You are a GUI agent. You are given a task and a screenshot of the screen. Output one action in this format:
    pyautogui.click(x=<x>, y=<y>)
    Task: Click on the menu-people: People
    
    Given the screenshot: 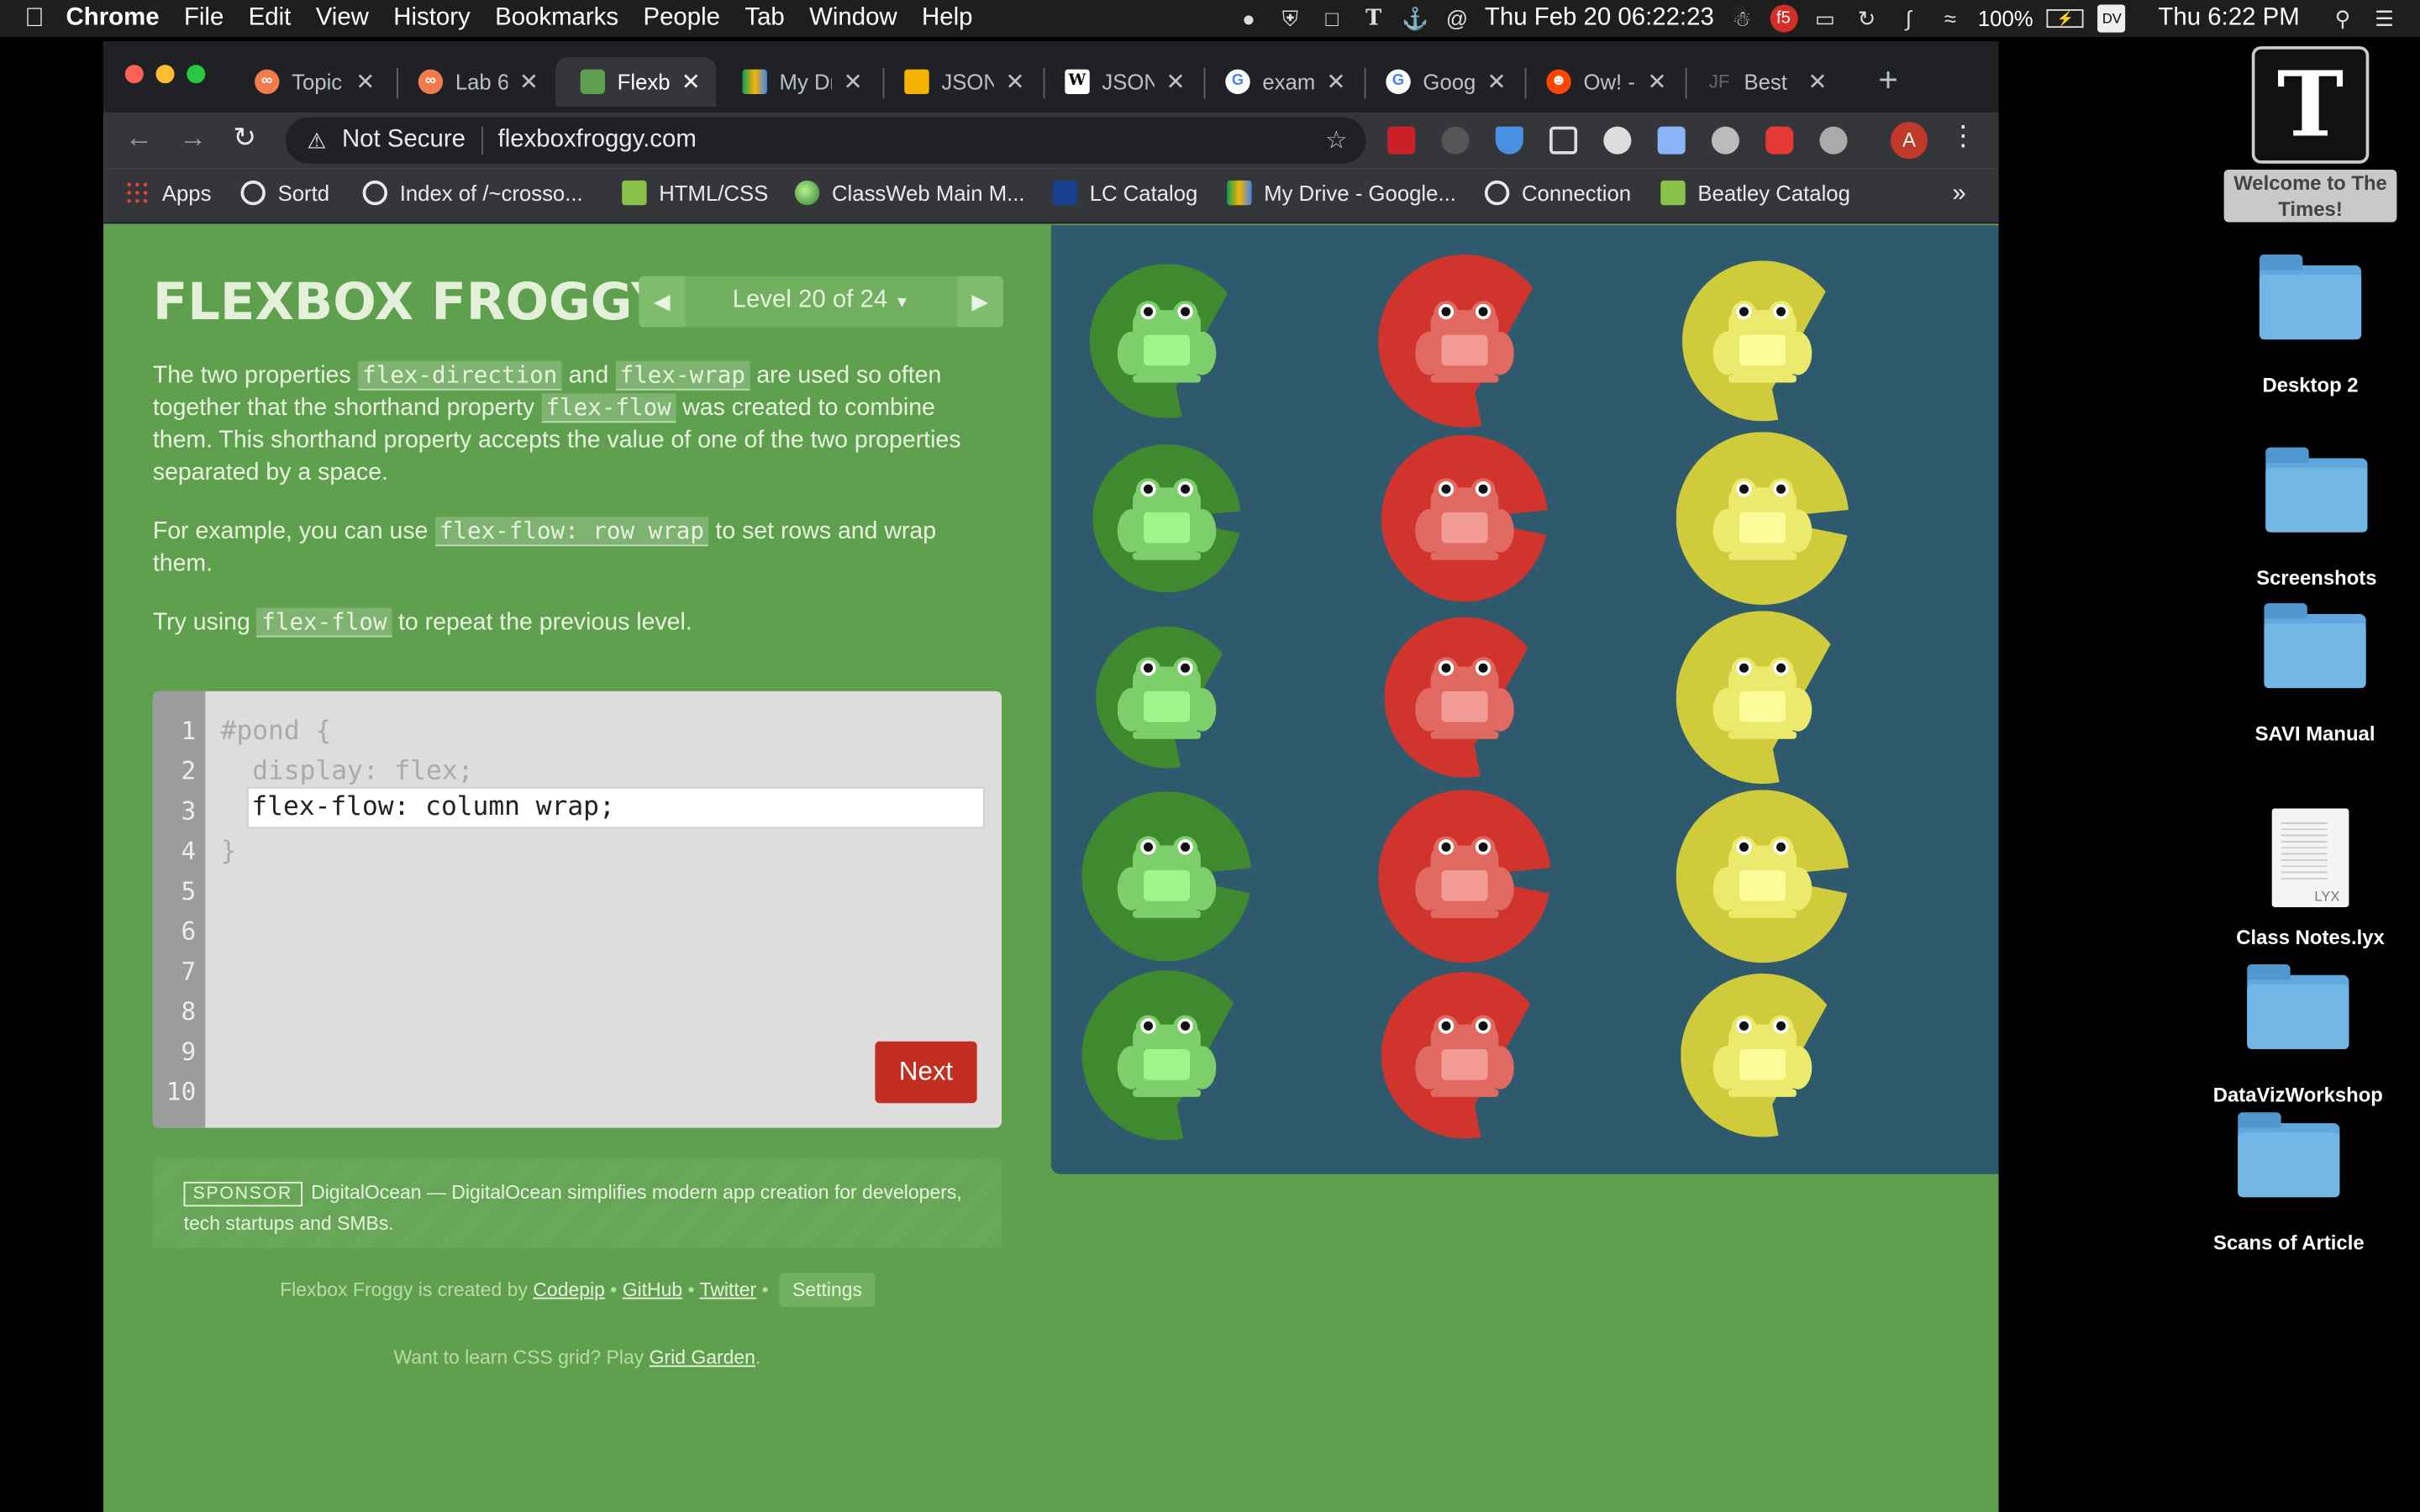 What is the action you would take?
    pyautogui.click(x=681, y=19)
    